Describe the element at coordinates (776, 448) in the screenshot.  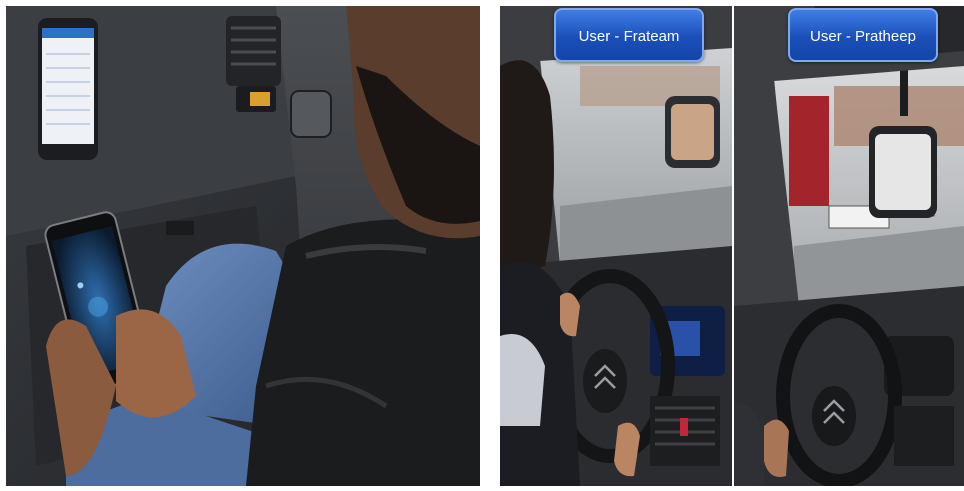
I see `driver-hand` at that location.